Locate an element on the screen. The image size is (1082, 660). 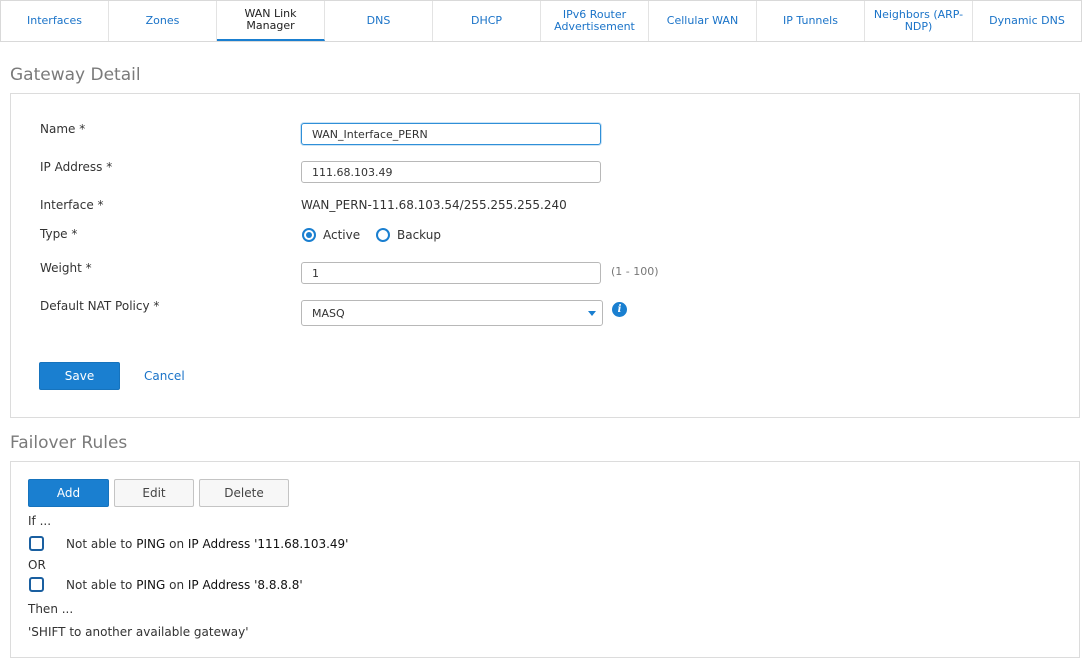
delete-button: Delete is located at coordinates (244, 493).